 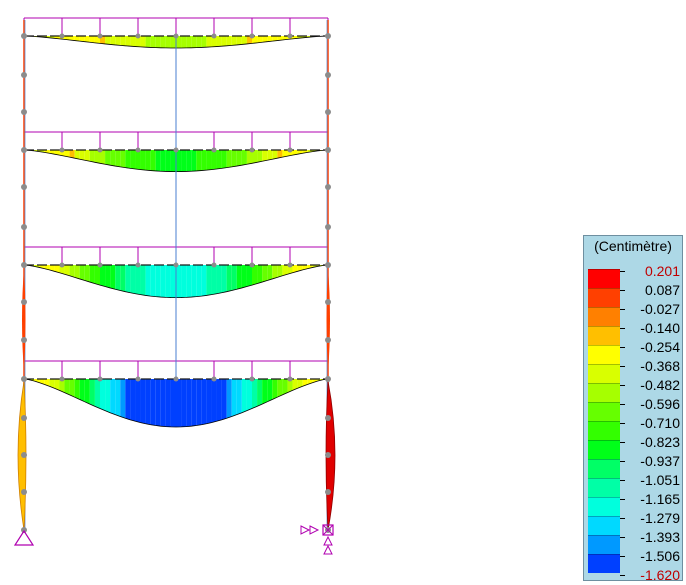 What do you see at coordinates (650, 404) in the screenshot?
I see `legend-value-label: -0.596` at bounding box center [650, 404].